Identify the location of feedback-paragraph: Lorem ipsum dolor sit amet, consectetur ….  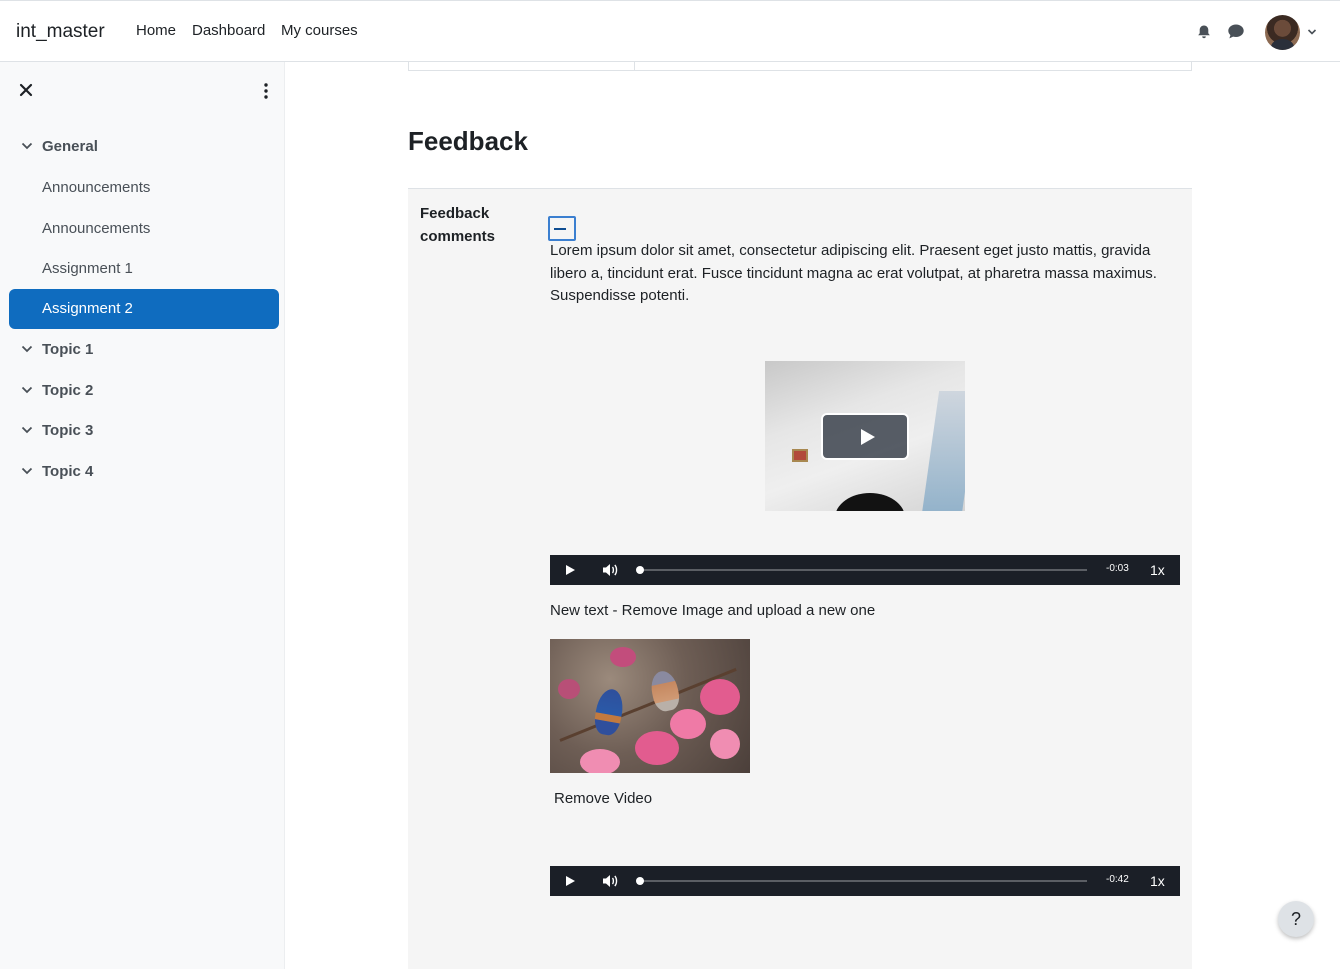
(853, 273).